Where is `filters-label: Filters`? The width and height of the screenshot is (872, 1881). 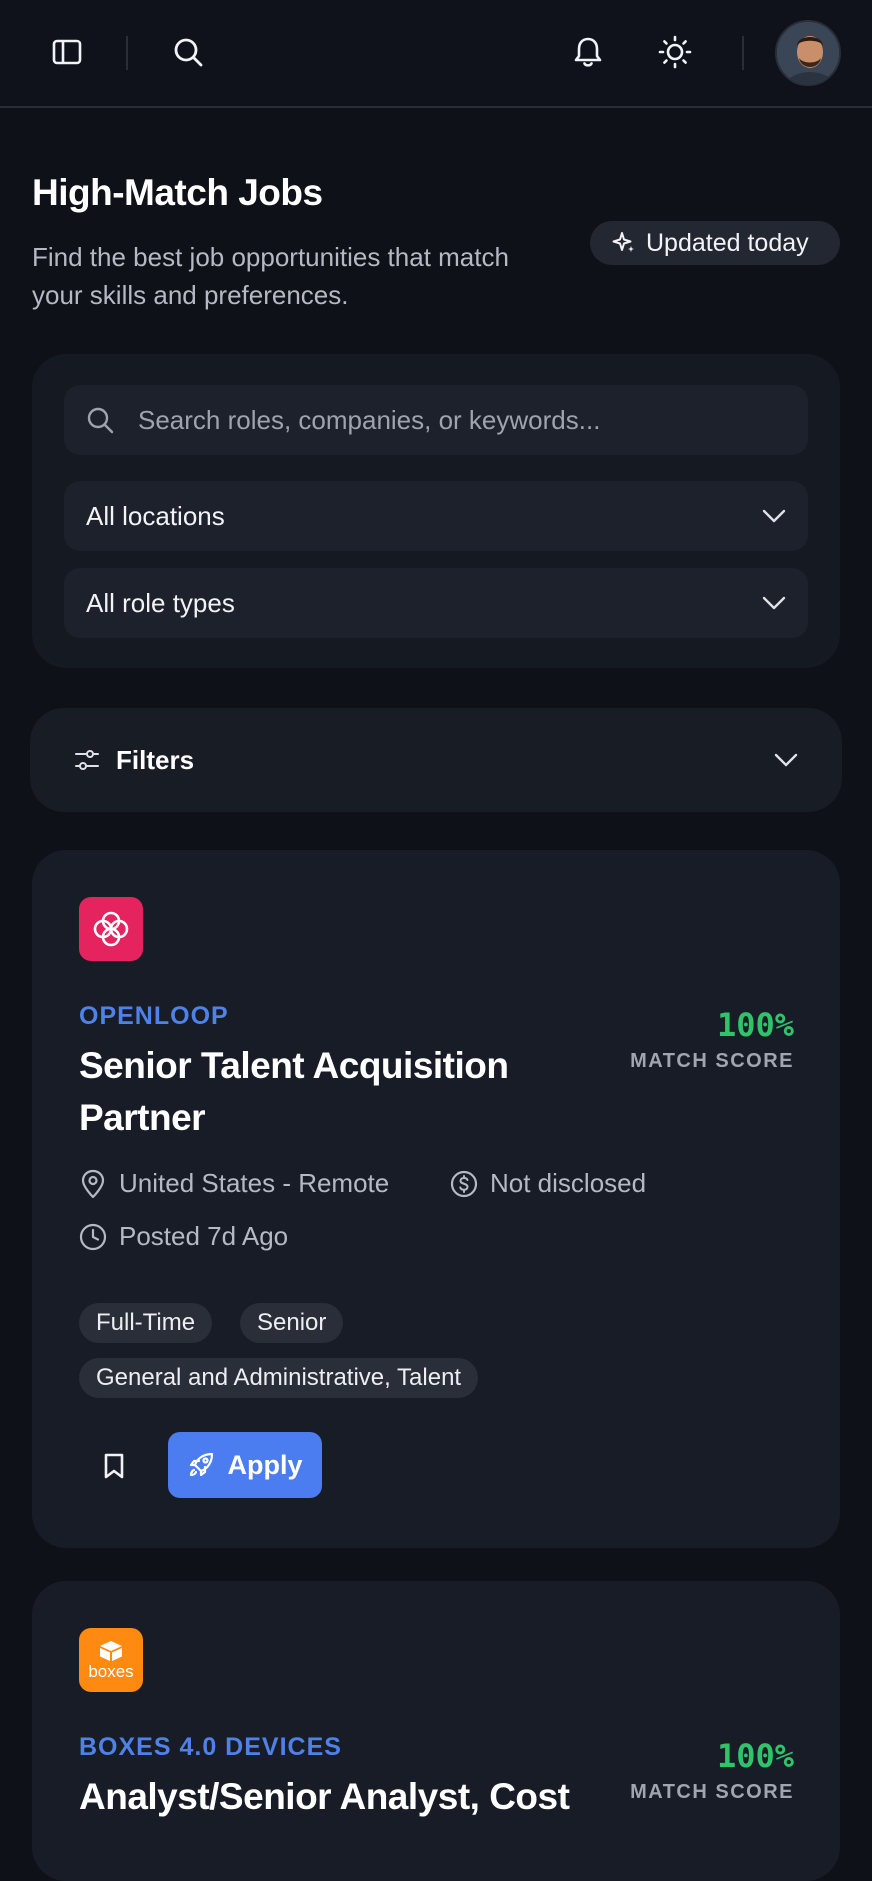
filters-label: Filters is located at coordinates (155, 759).